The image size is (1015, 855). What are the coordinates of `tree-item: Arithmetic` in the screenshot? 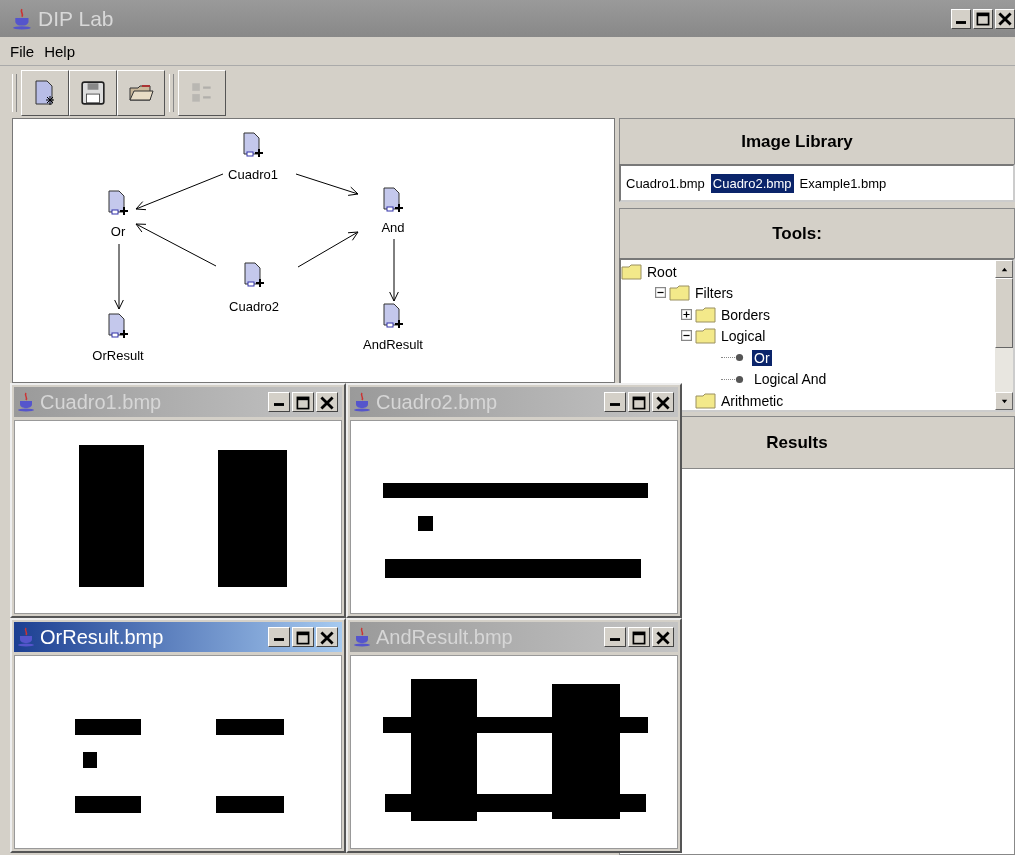 It's located at (752, 400).